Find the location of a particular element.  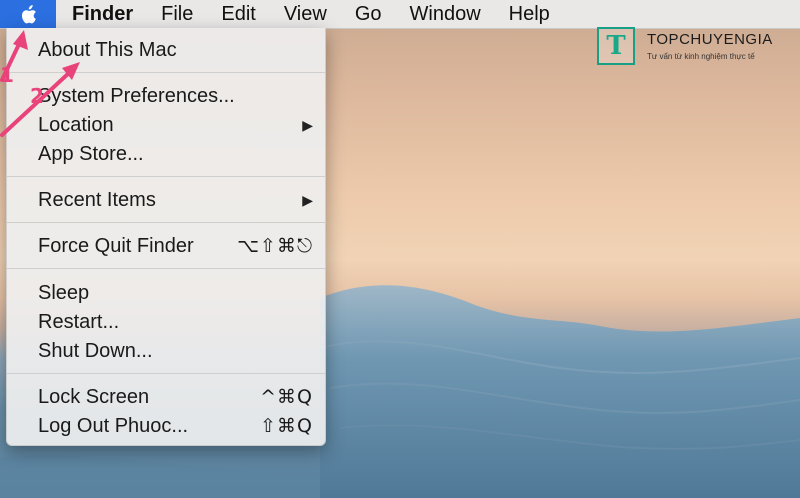

annotation-step-1: 1 is located at coordinates (7, 75).